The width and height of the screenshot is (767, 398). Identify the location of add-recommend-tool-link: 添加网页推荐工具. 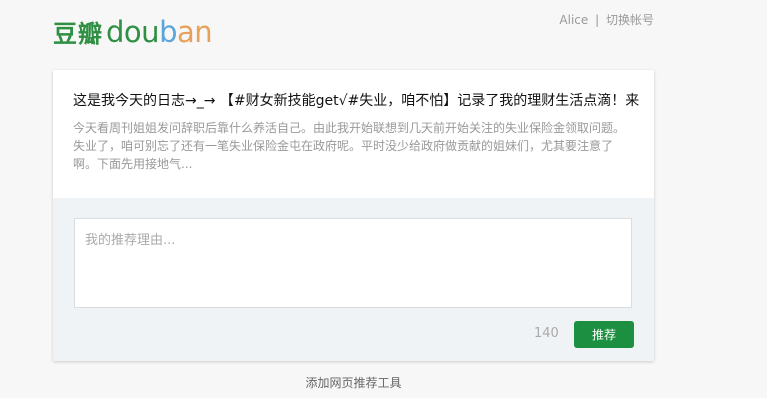
(353, 382).